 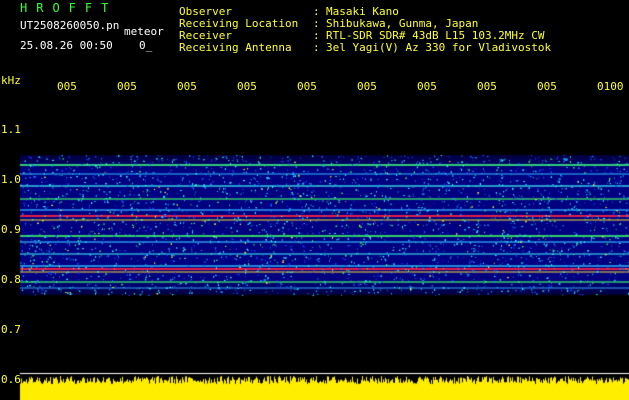 What do you see at coordinates (11, 129) in the screenshot?
I see `y-tick-label: 1.1` at bounding box center [11, 129].